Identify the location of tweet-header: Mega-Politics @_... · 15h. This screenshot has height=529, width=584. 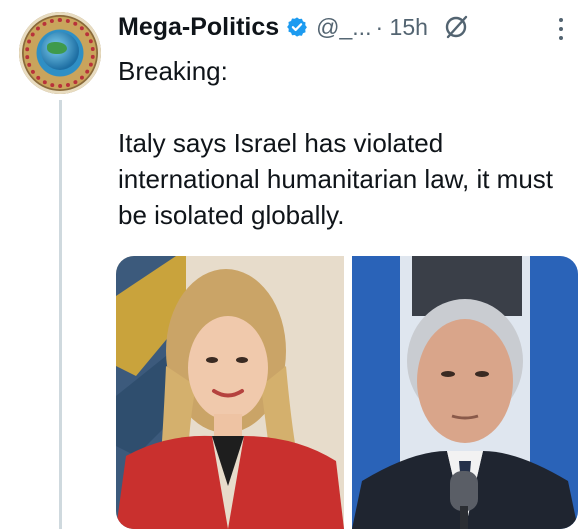
(294, 27).